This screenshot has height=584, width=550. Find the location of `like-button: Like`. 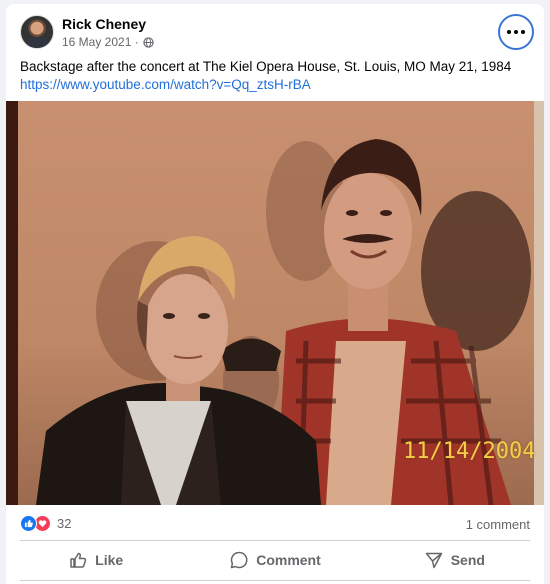

like-button: Like is located at coordinates (95, 560).